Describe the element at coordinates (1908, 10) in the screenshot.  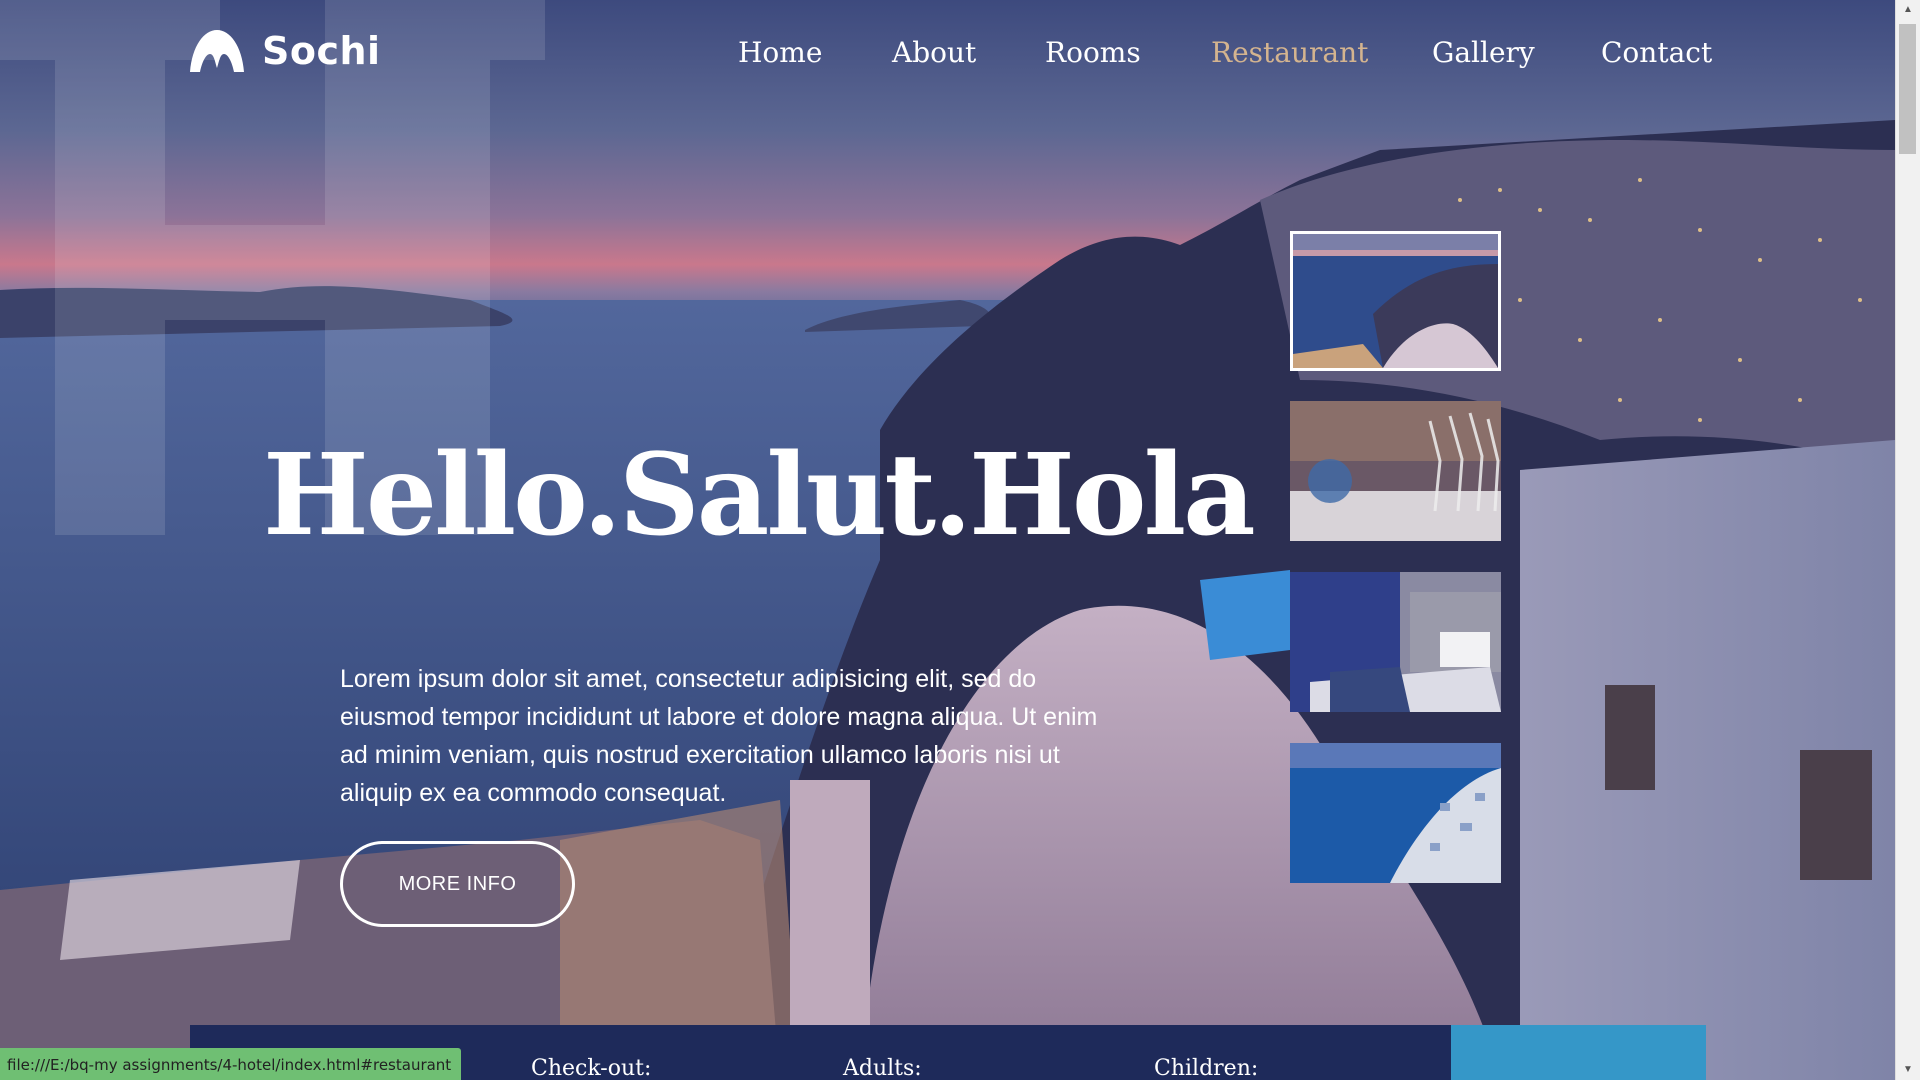
I see `scroll-up-arrow-icon: ▲` at that location.